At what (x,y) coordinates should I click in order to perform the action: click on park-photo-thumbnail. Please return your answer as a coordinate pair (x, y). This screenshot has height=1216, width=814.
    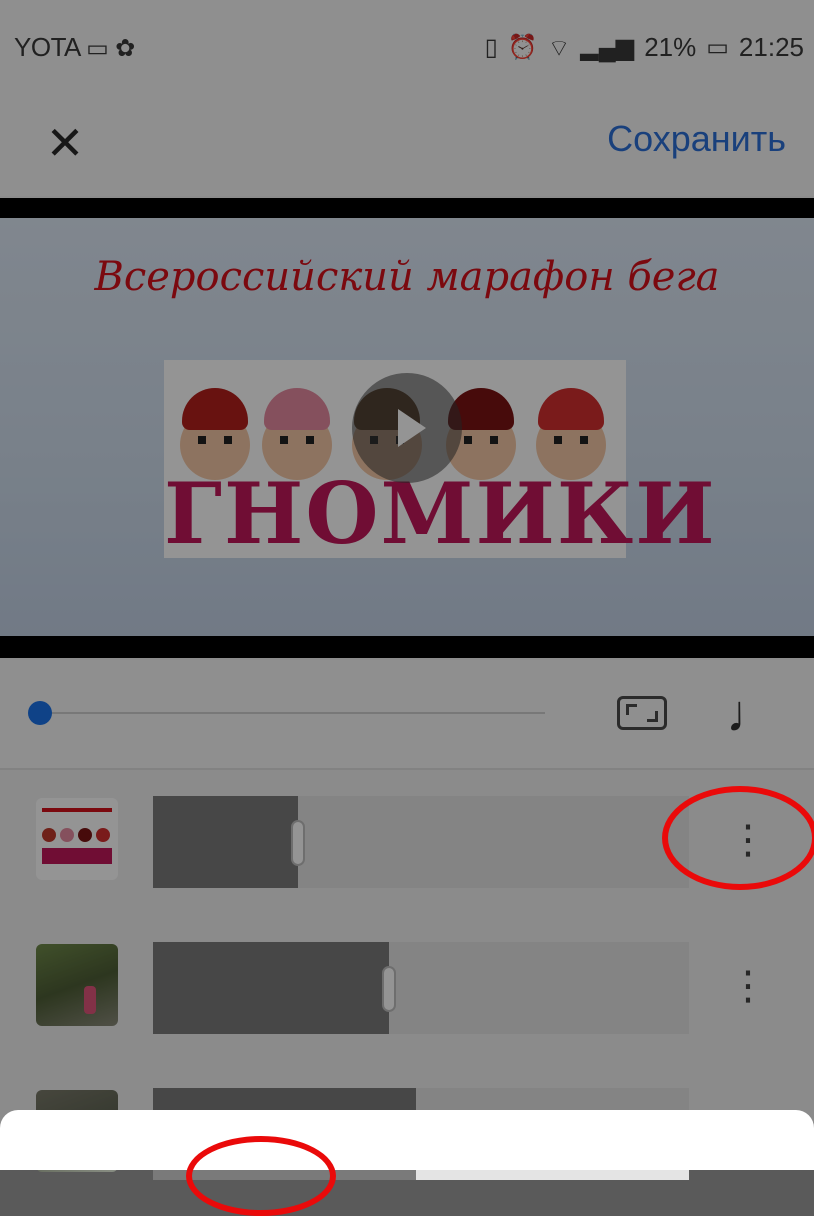
    Looking at the image, I should click on (77, 985).